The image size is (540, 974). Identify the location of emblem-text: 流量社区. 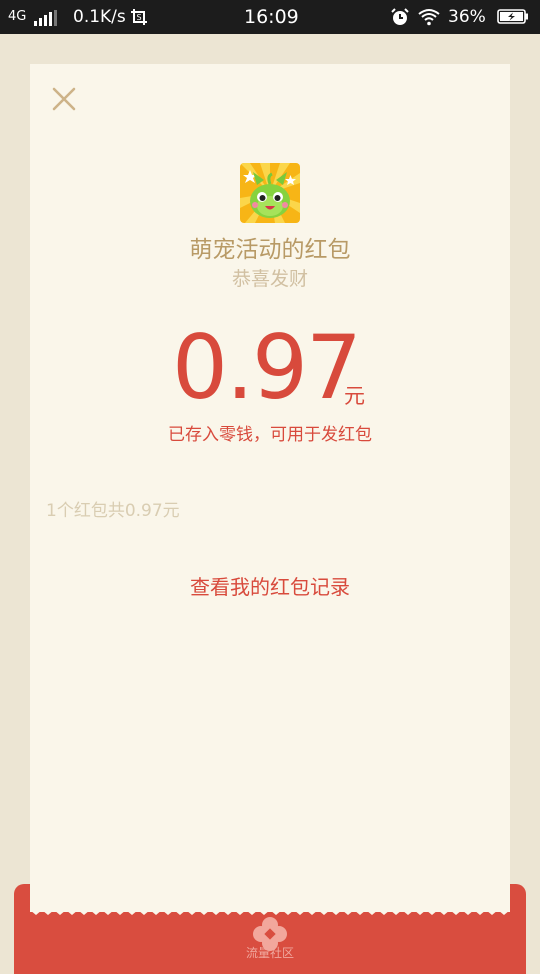
(269, 953).